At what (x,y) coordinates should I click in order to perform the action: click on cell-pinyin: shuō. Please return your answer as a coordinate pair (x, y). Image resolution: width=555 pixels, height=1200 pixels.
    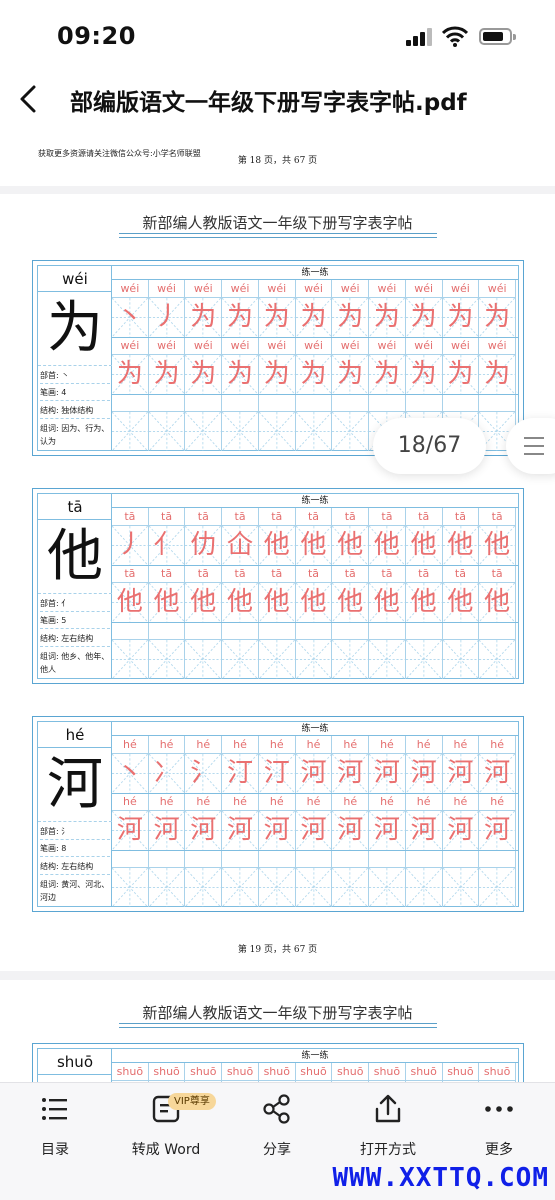
    Looking at the image, I should click on (497, 1072).